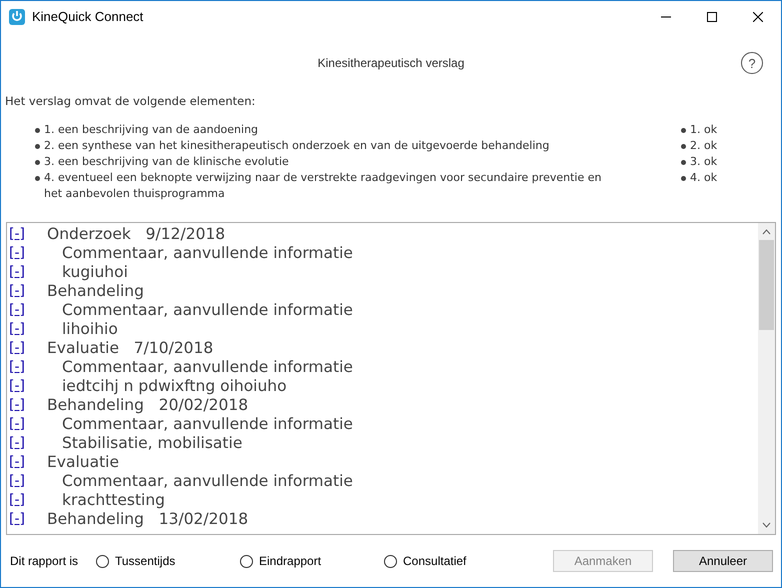  Describe the element at coordinates (114, 499) in the screenshot. I see `tree-item: krachttesting` at that location.